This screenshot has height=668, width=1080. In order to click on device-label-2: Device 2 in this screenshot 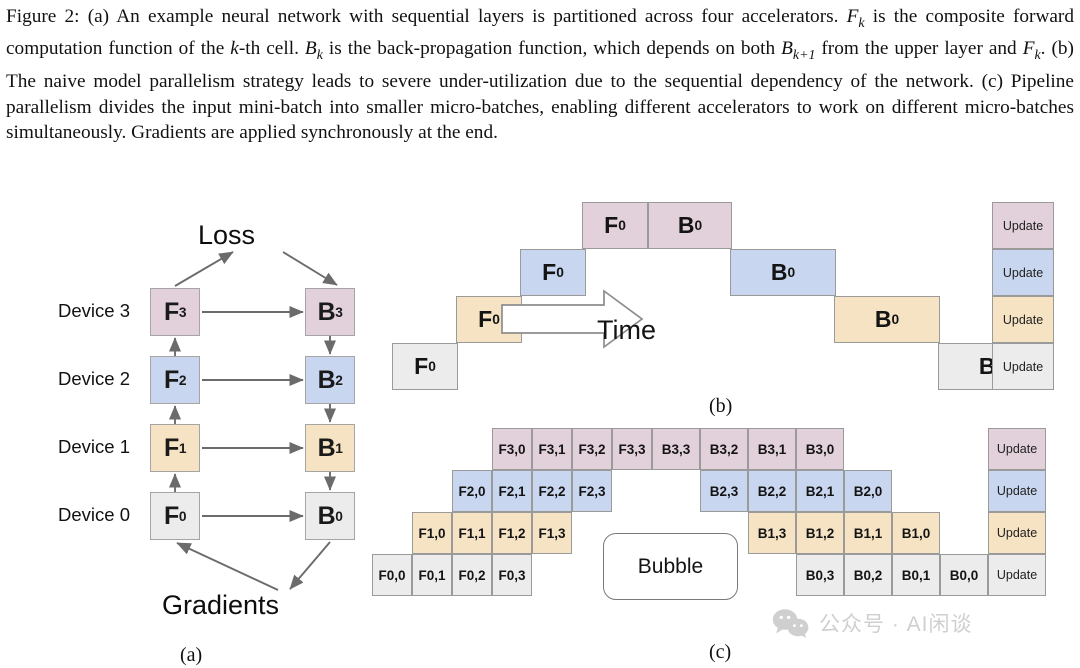, I will do `click(94, 378)`.